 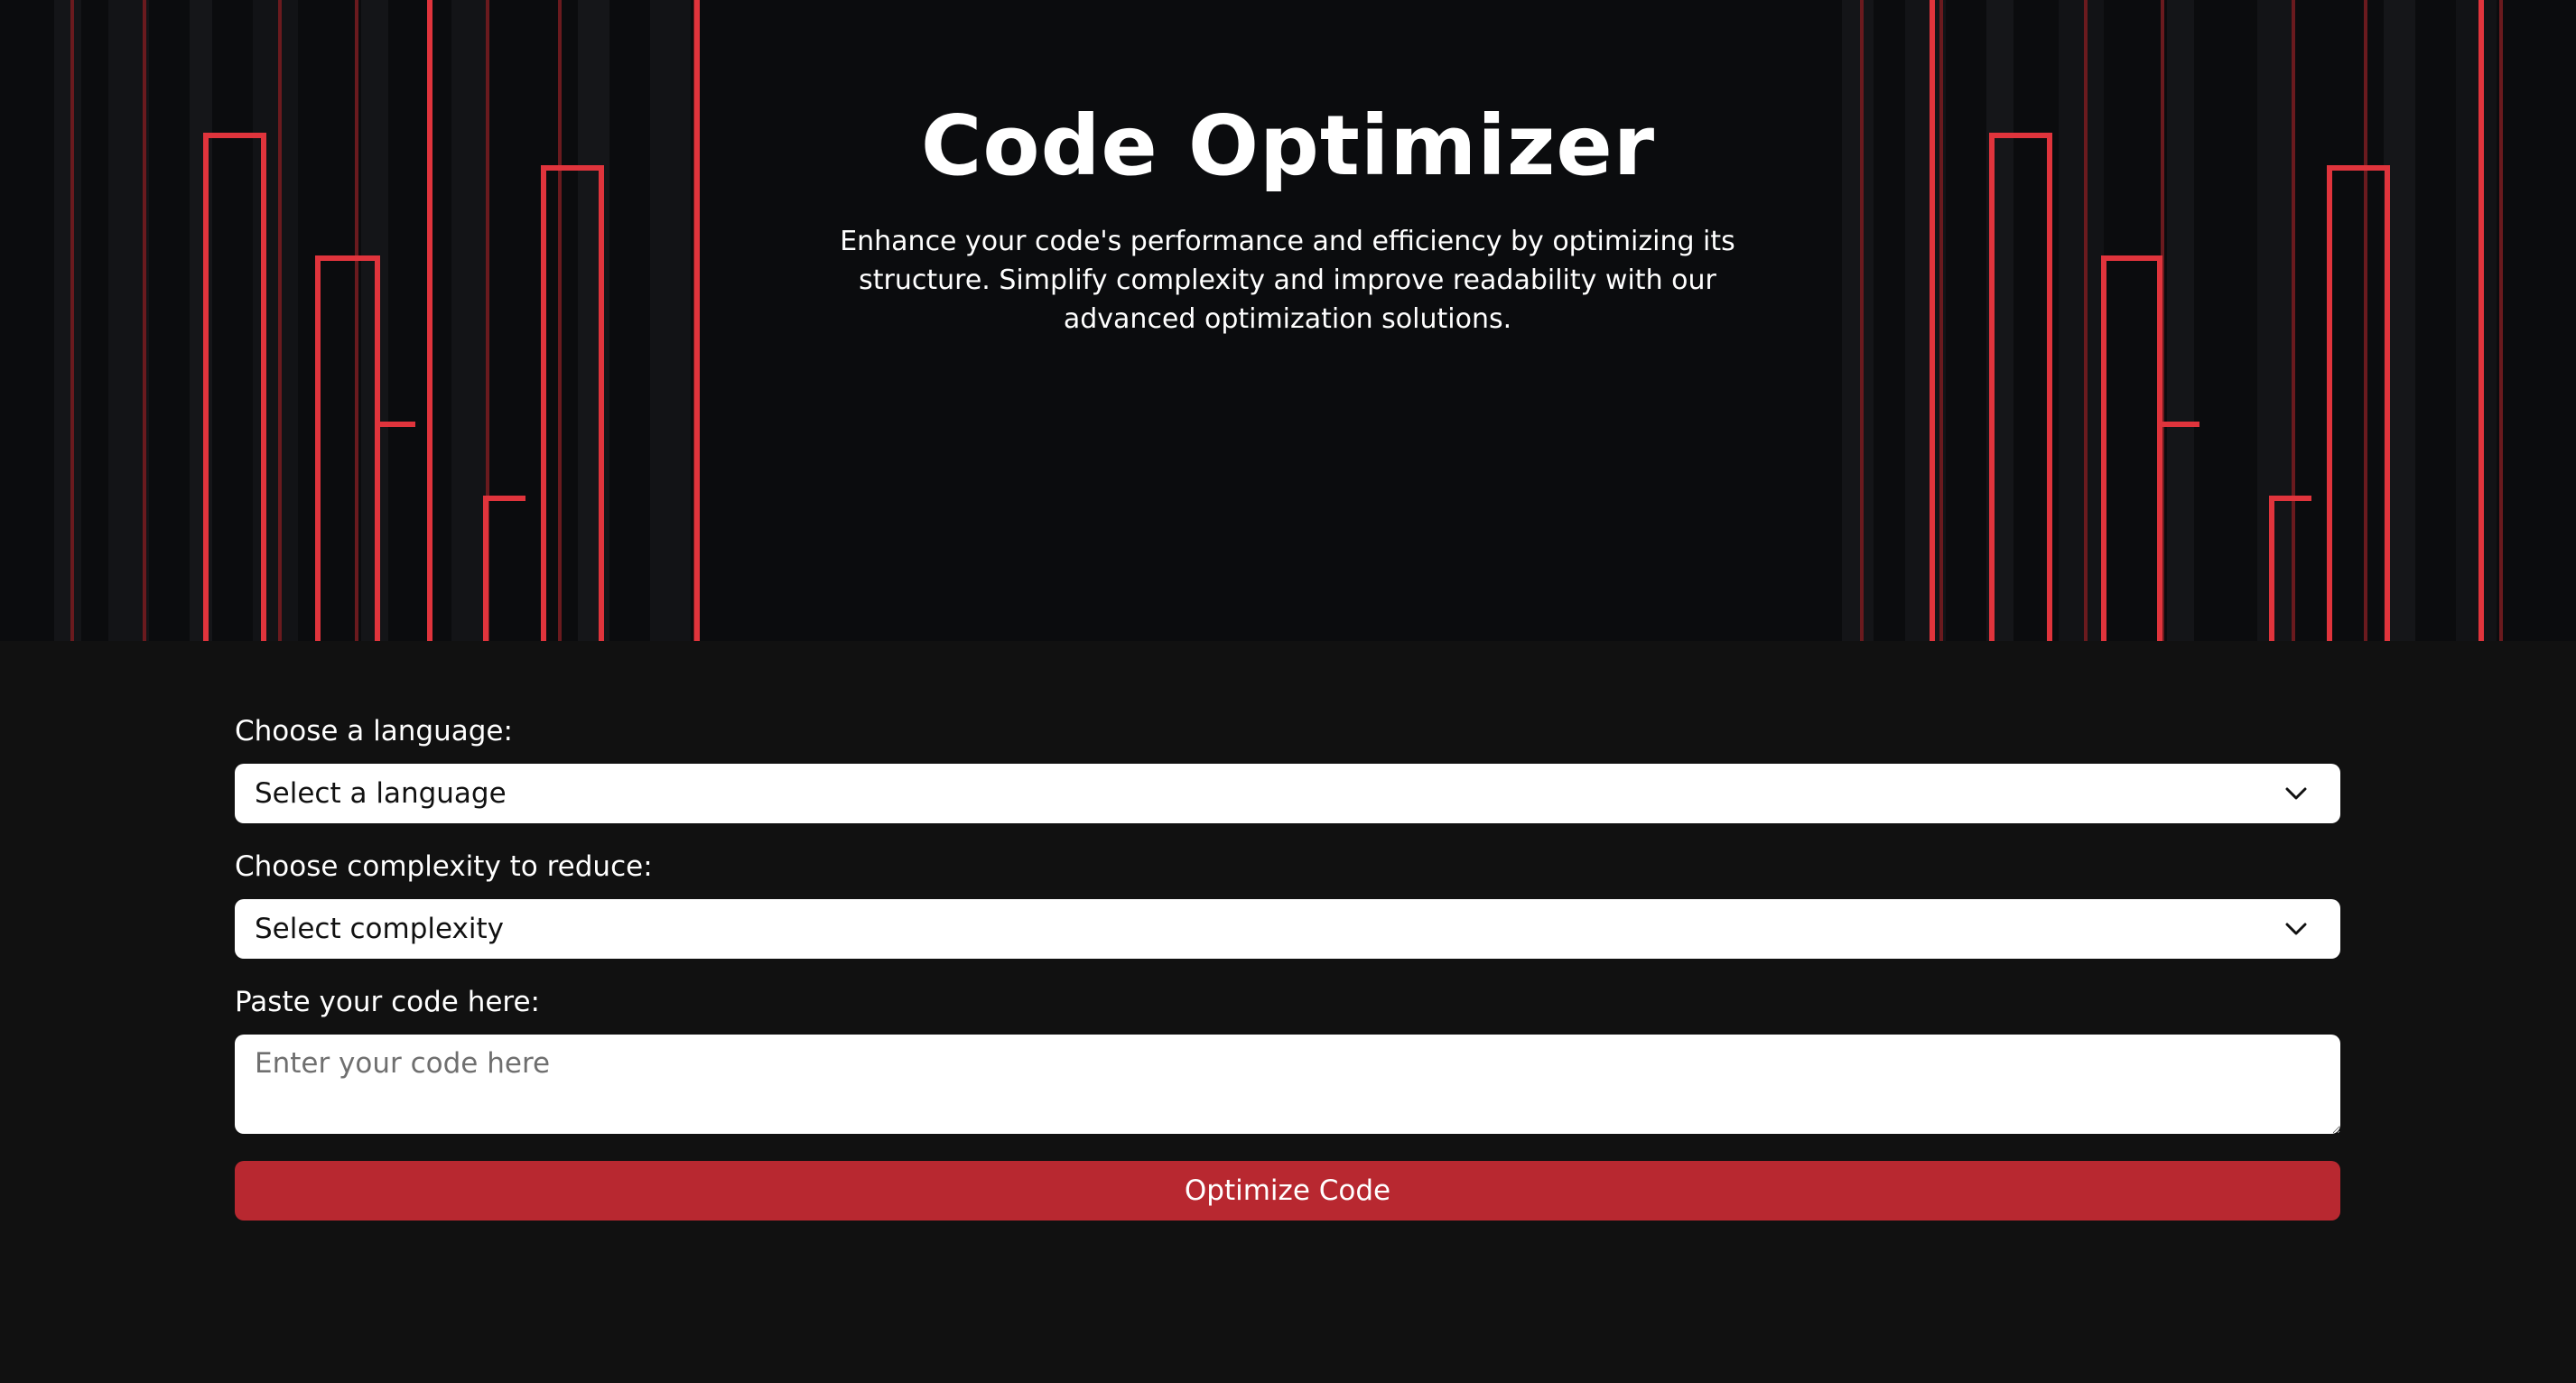 I want to click on optimize-code-button: Optimize Code, so click(x=1287, y=1191).